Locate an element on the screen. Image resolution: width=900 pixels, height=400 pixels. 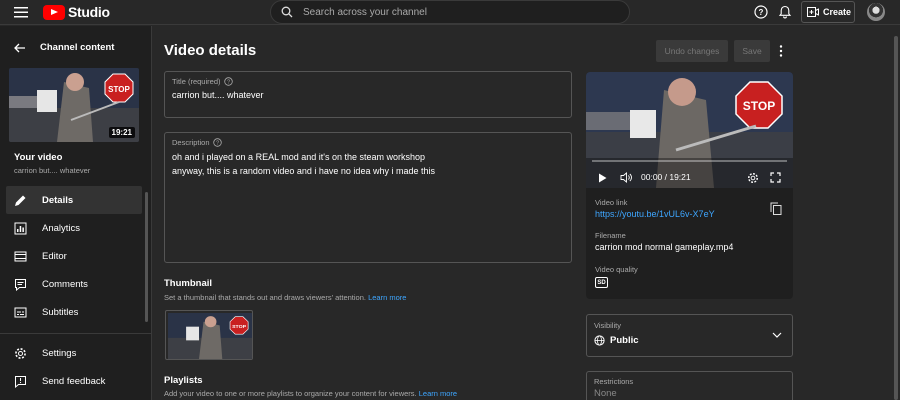
globe-icon is located at coordinates (599, 340).